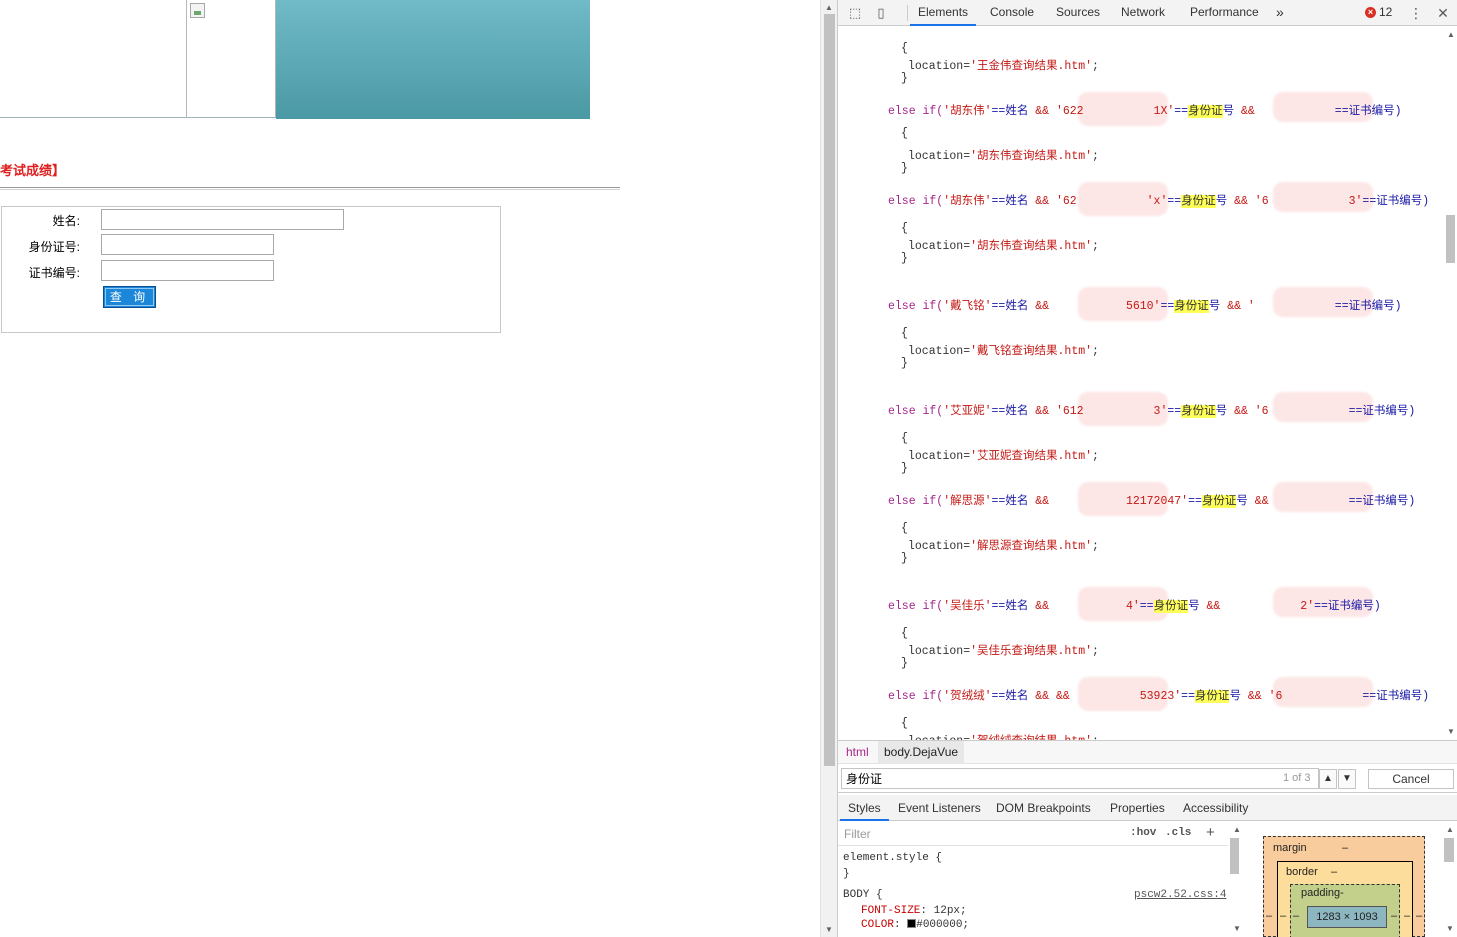 The height and width of the screenshot is (937, 1457). Describe the element at coordinates (1143, 833) in the screenshot. I see `hover-state-toggle: :hov` at that location.